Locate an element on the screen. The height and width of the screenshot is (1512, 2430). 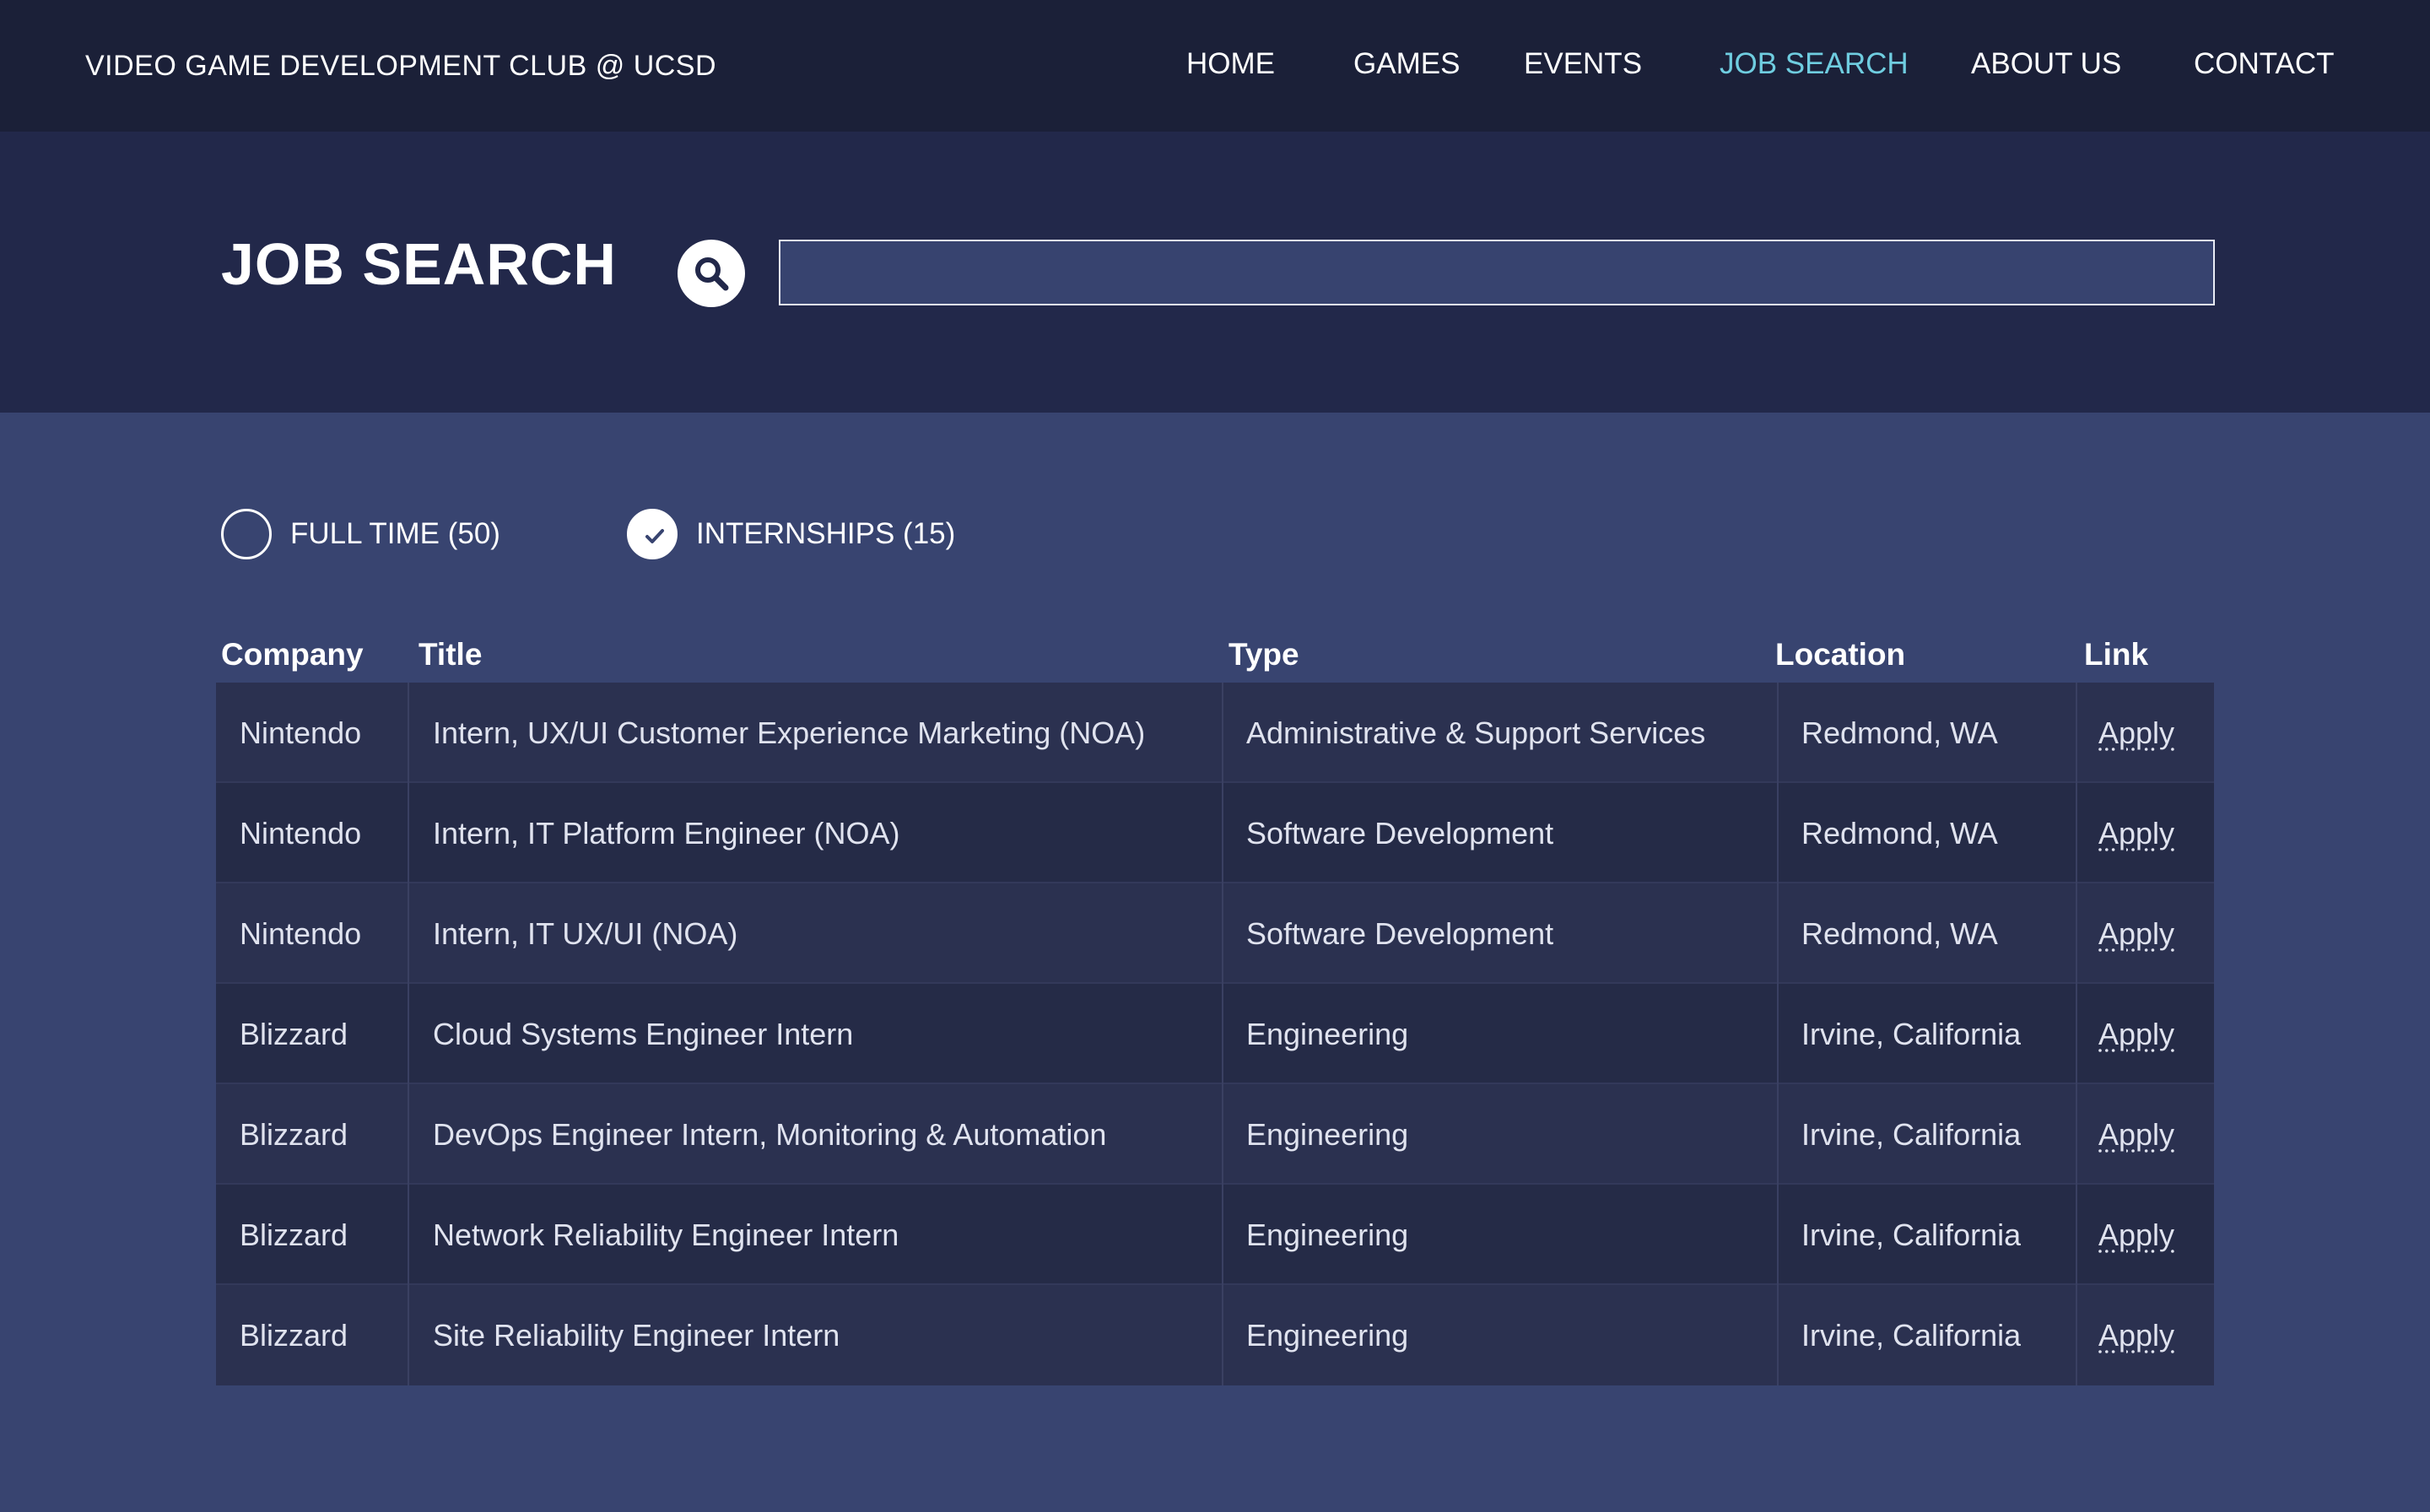
site-brand: VIDEO GAME DEVELOPMENT CLUB @ UCSD is located at coordinates (400, 66).